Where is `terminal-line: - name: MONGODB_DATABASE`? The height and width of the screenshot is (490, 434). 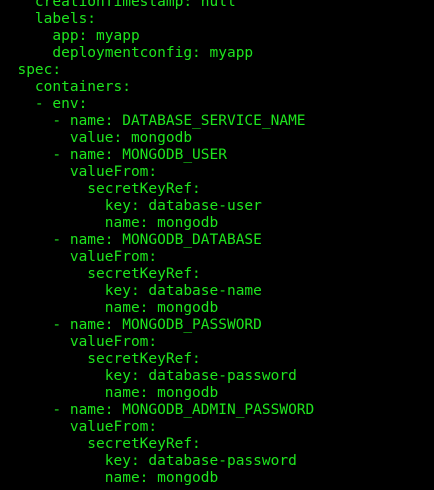
terminal-line: - name: MONGODB_DATABASE is located at coordinates (131, 240).